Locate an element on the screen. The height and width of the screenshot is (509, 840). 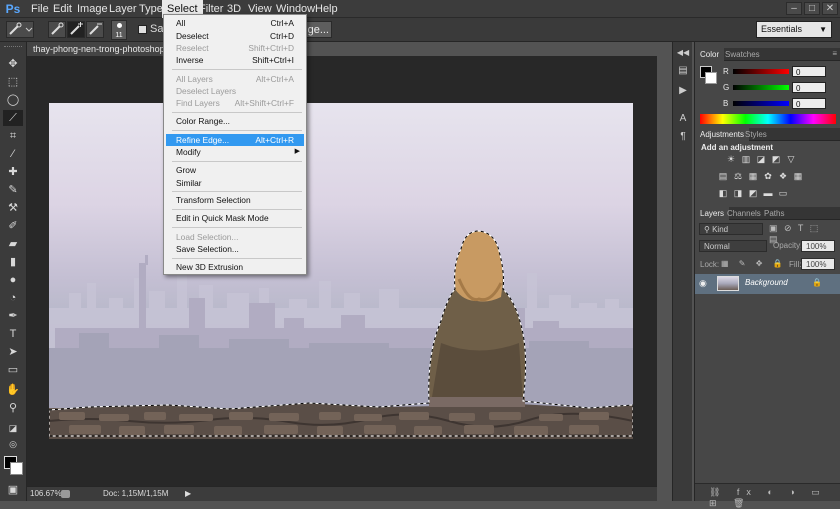
exposure-icon: ◩ is located at coordinates (776, 159).